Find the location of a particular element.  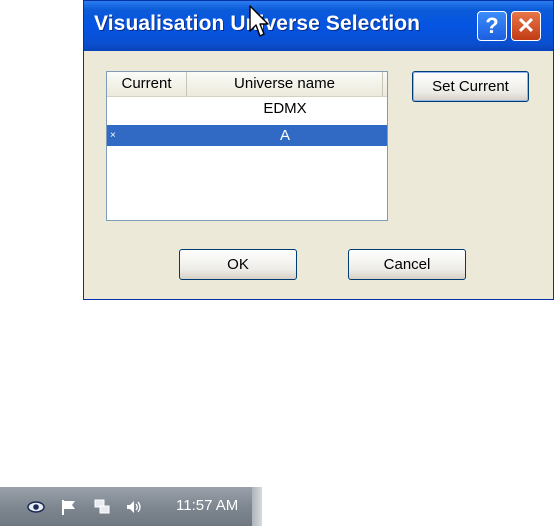

title-bar: Visualisation Universe Selection ? ✕ is located at coordinates (318, 26).